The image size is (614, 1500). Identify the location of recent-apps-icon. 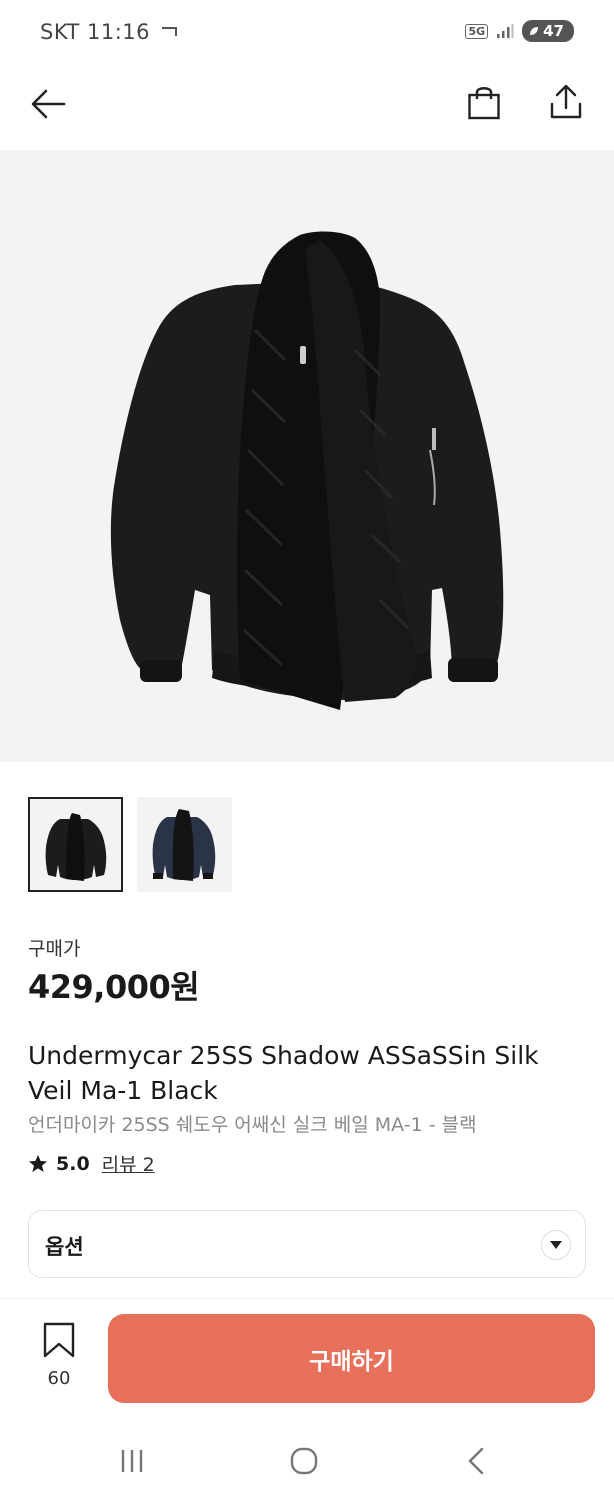
(132, 1461).